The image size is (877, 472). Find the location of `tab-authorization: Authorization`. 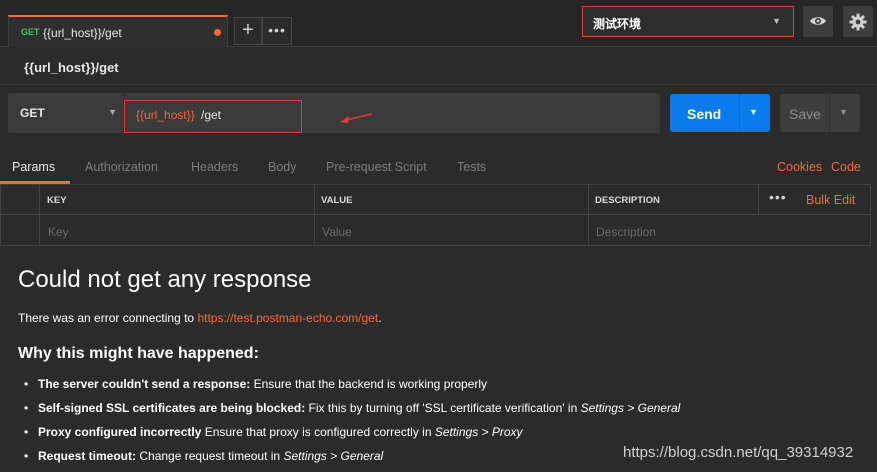

tab-authorization: Authorization is located at coordinates (121, 167).